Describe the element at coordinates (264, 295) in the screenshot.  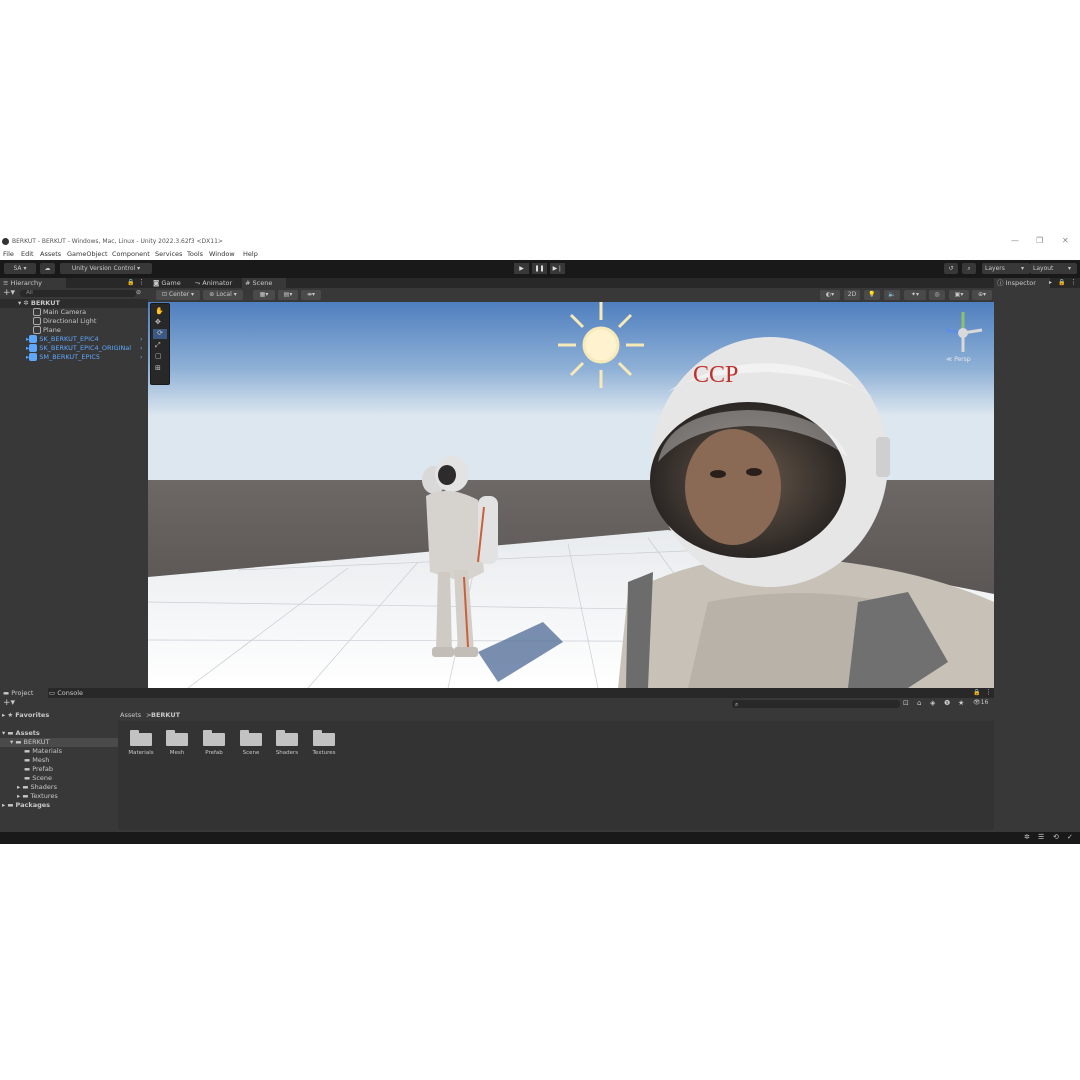
I see `grid-snap-icon: ▦▾` at that location.